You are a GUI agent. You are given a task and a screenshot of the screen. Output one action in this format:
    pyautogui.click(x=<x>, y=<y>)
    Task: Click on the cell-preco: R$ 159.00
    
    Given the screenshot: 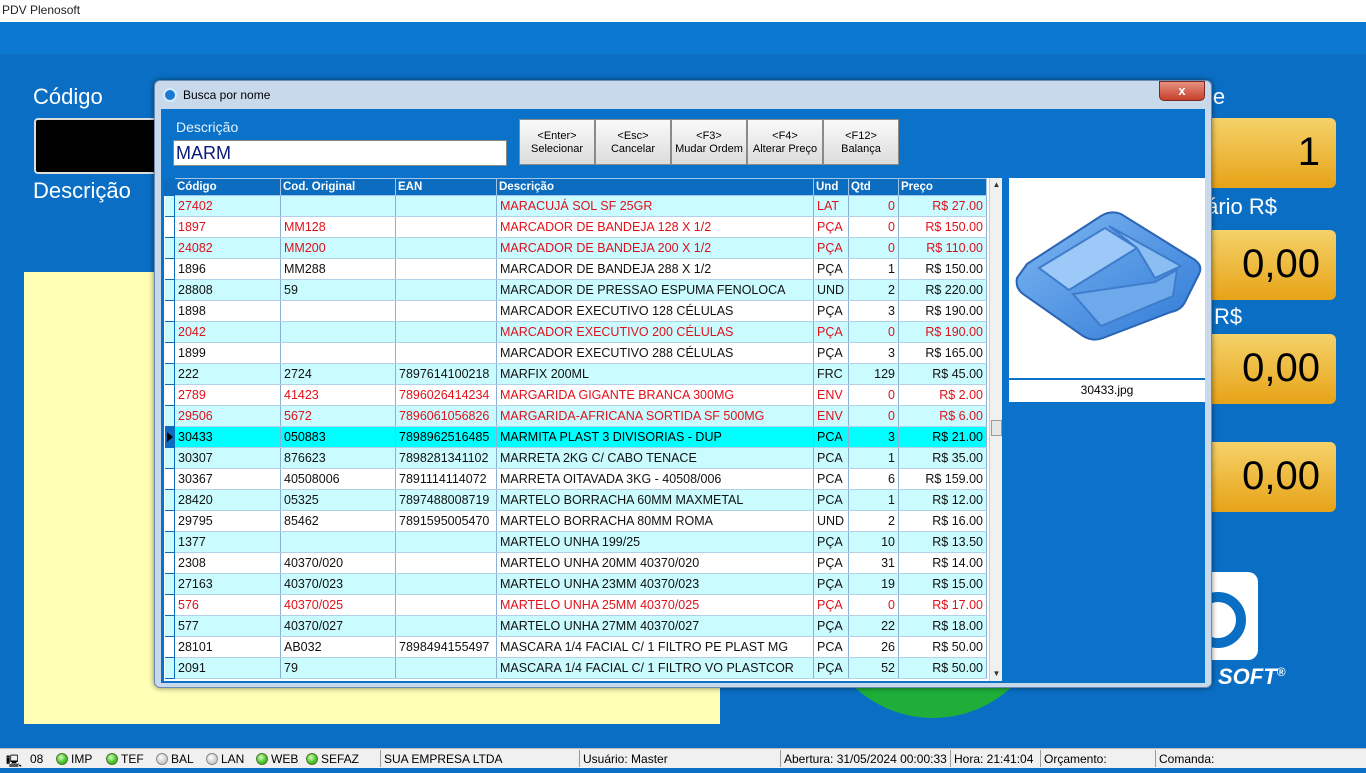 What is the action you would take?
    pyautogui.click(x=942, y=479)
    